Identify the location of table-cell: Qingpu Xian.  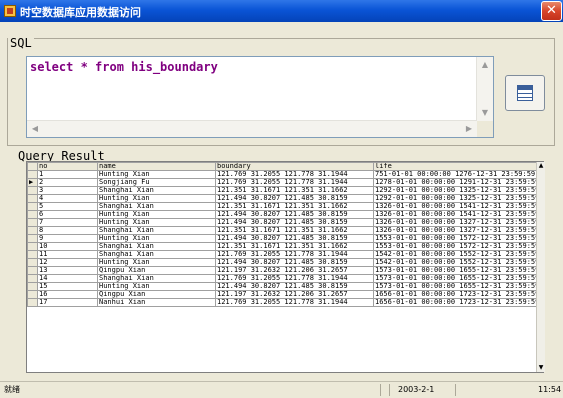
(156, 270).